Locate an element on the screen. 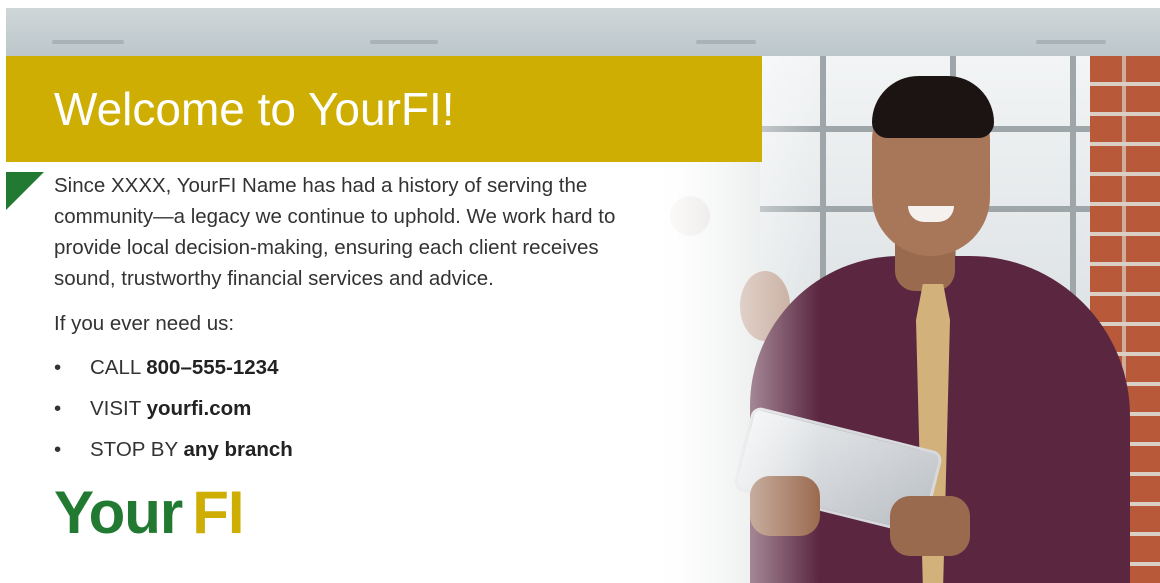 This screenshot has width=1160, height=583. logo-your: Your is located at coordinates (118, 512).